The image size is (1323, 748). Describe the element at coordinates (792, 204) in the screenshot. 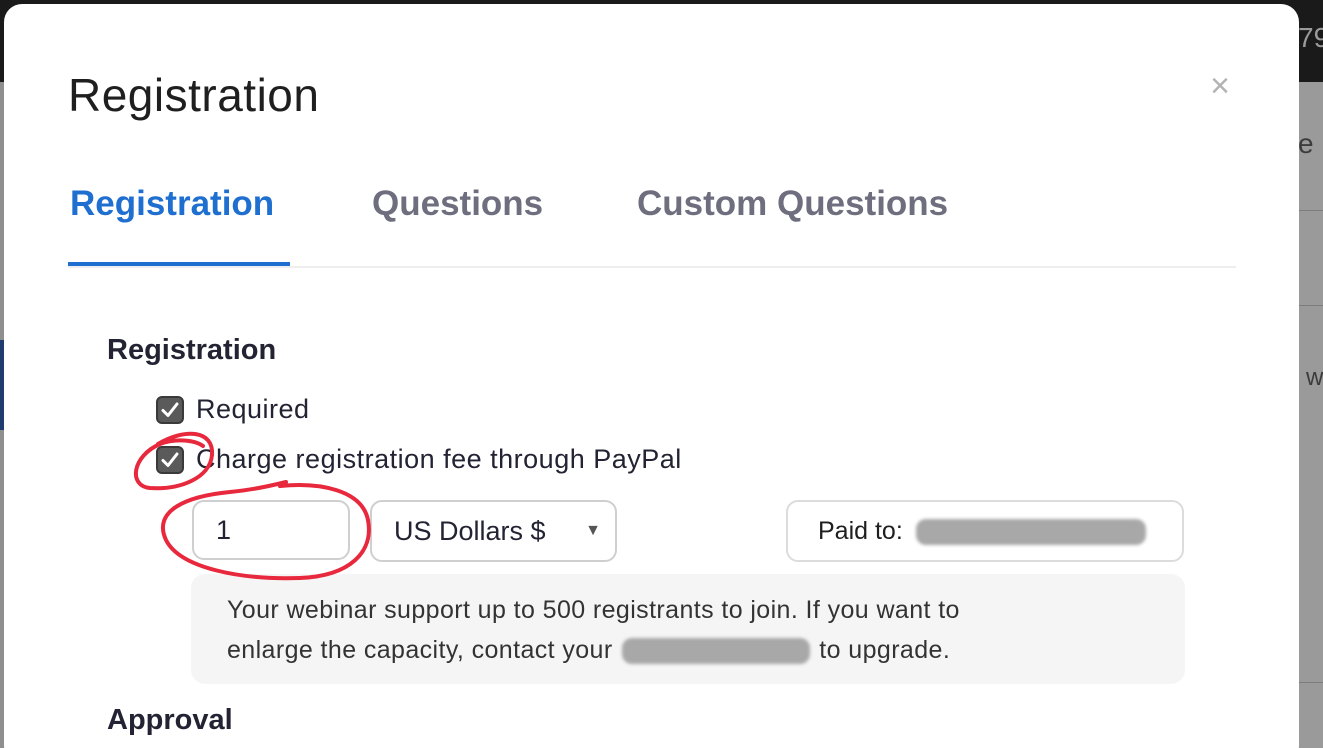

I see `tab-custom-questions: Custom Questions` at that location.